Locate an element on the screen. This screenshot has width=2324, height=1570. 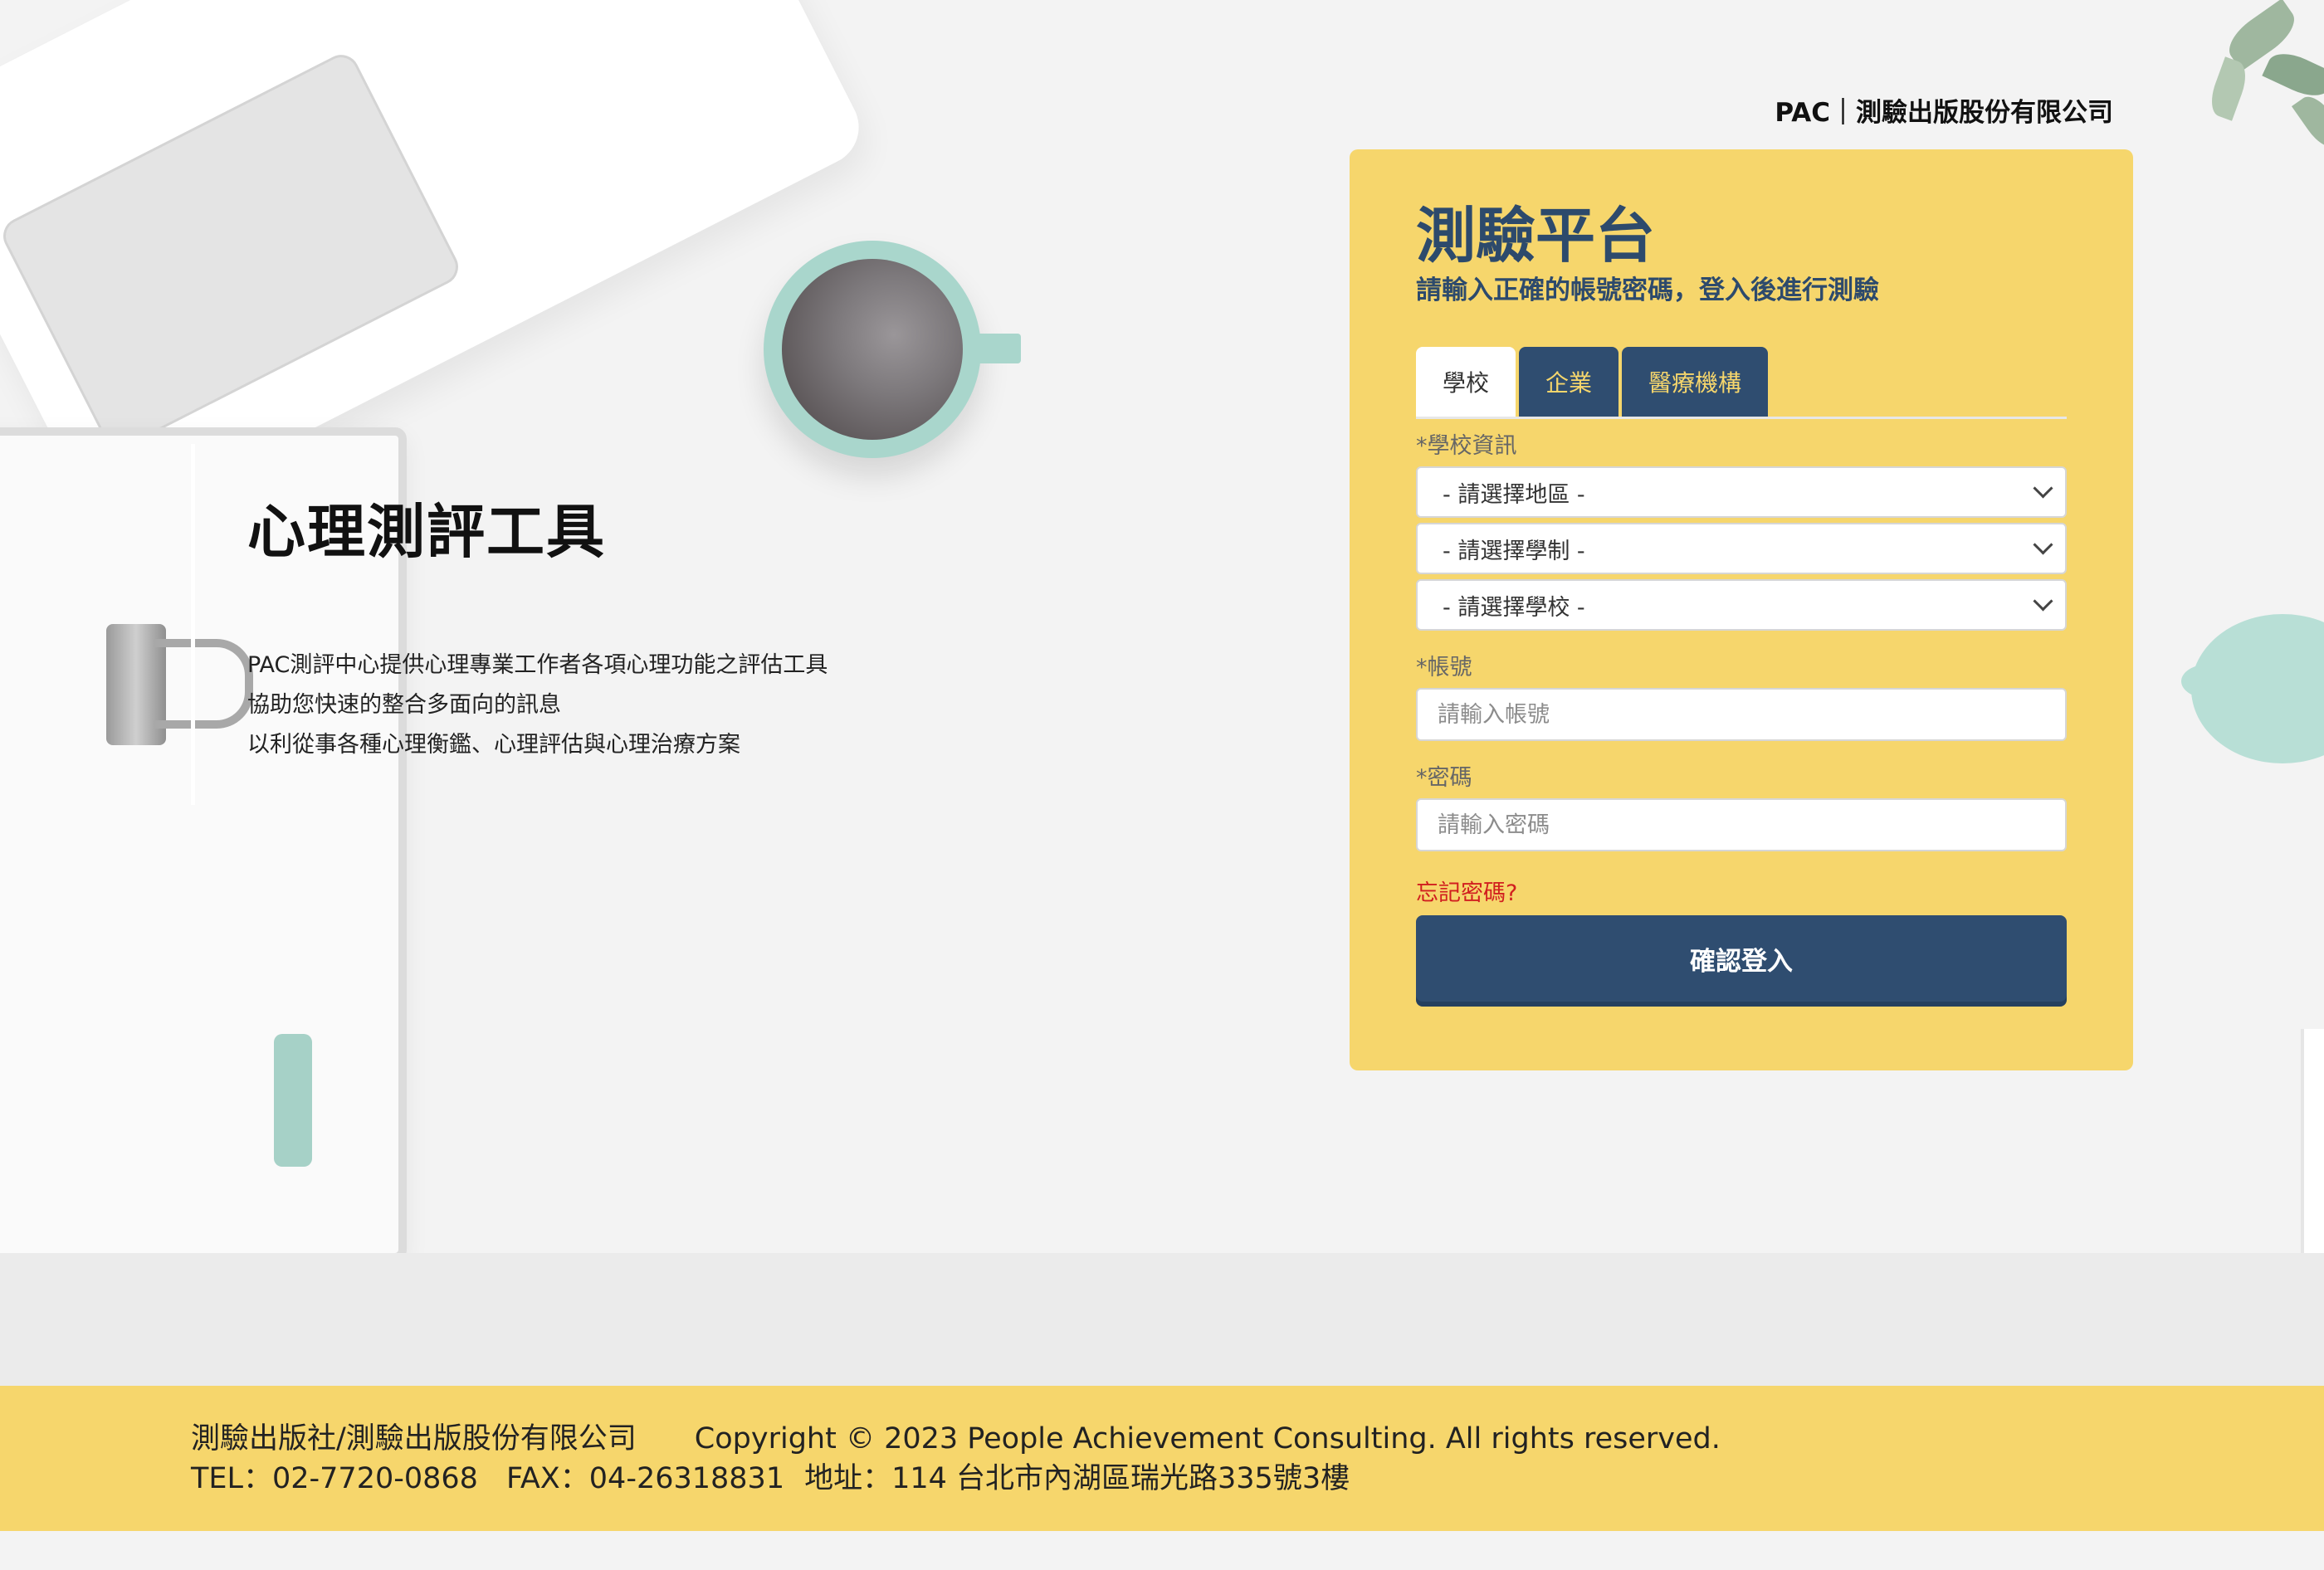
school-level-select: - 請選擇學制 - is located at coordinates (1741, 548).